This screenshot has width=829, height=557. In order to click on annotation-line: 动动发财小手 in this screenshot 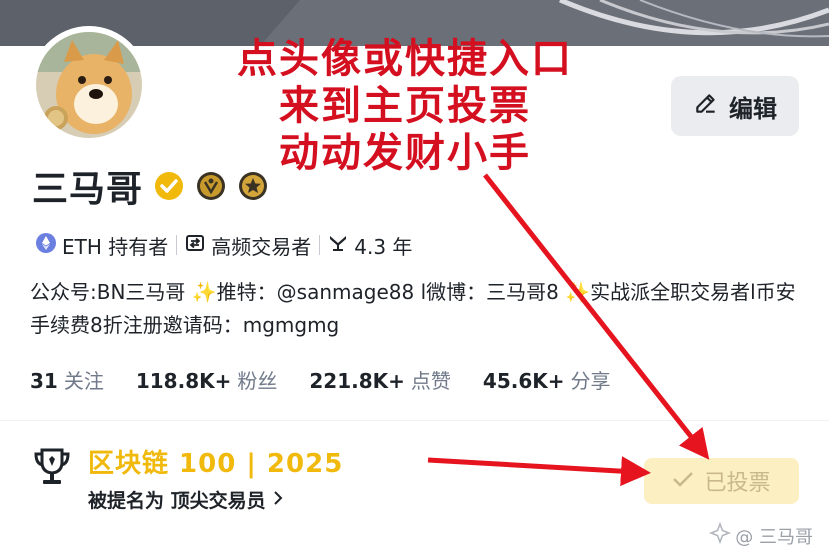, I will do `click(405, 153)`.